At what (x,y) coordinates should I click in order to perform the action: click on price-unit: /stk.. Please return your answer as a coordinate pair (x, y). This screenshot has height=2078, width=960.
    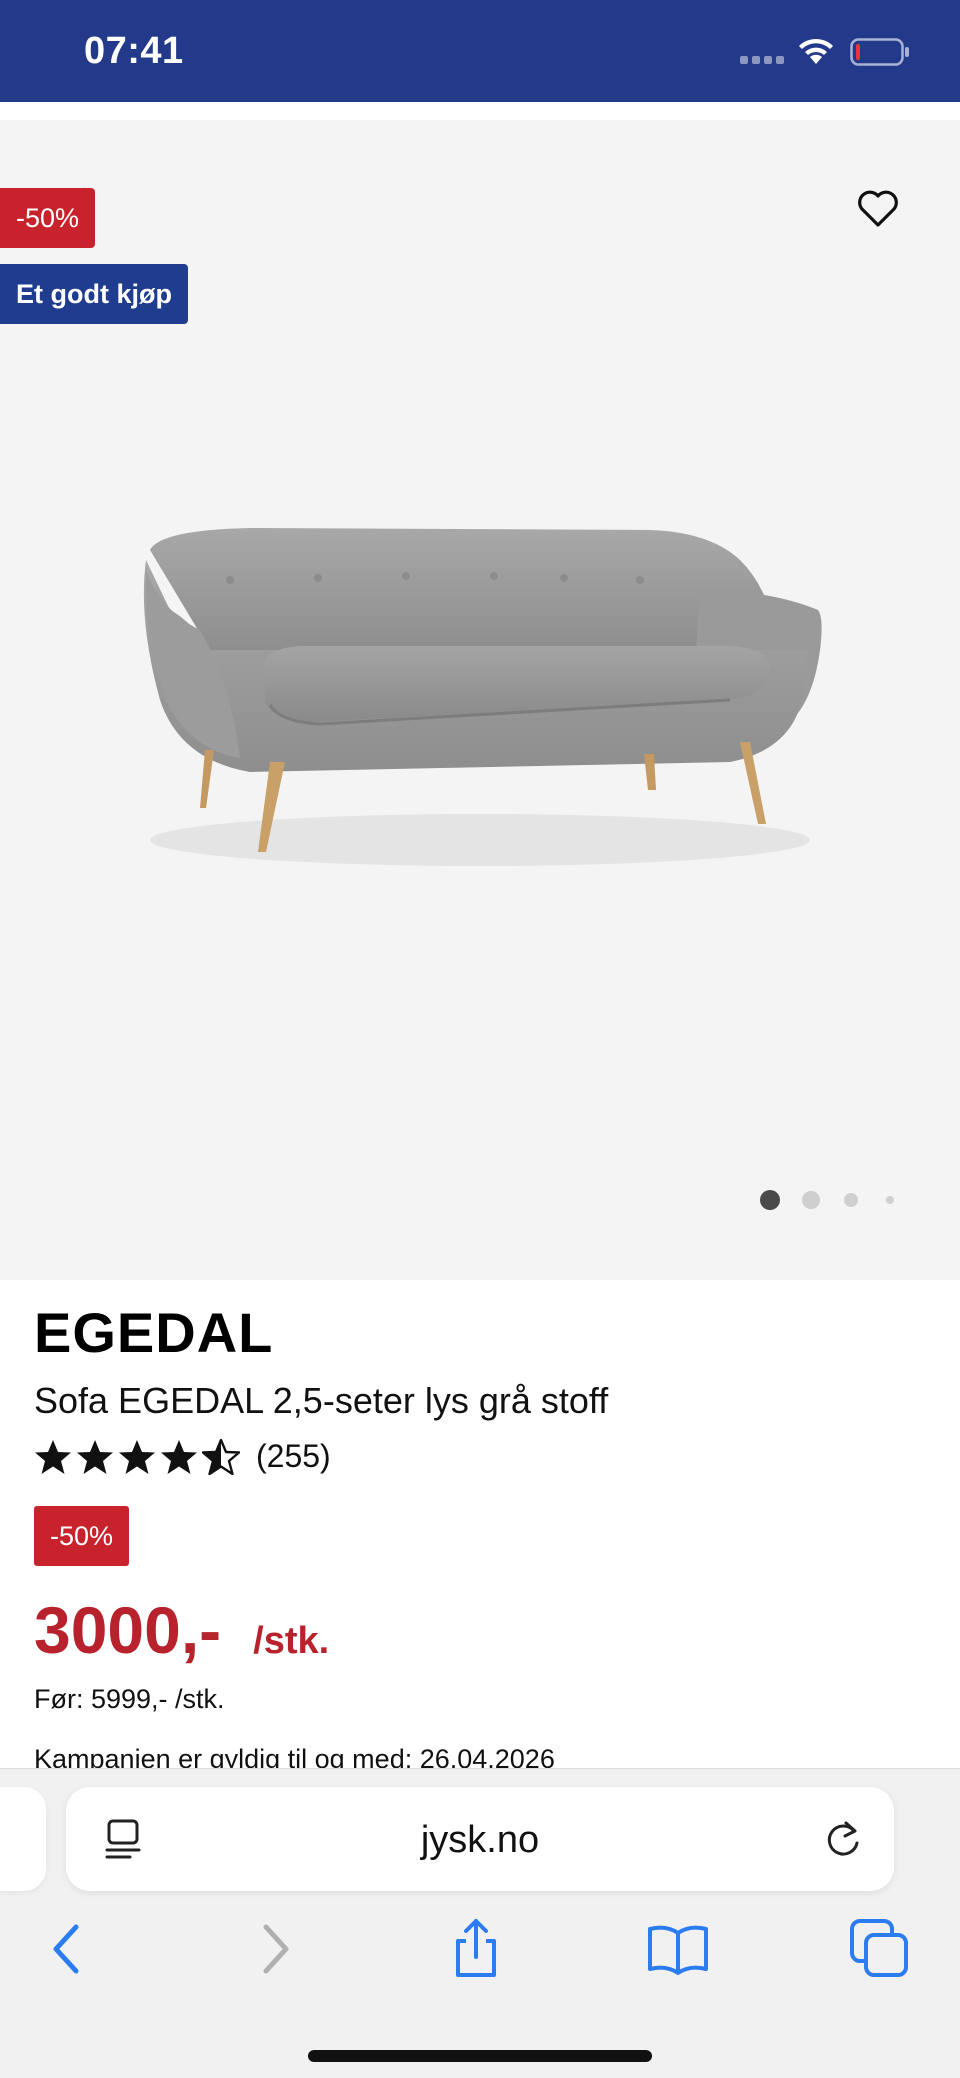
    Looking at the image, I should click on (291, 1641).